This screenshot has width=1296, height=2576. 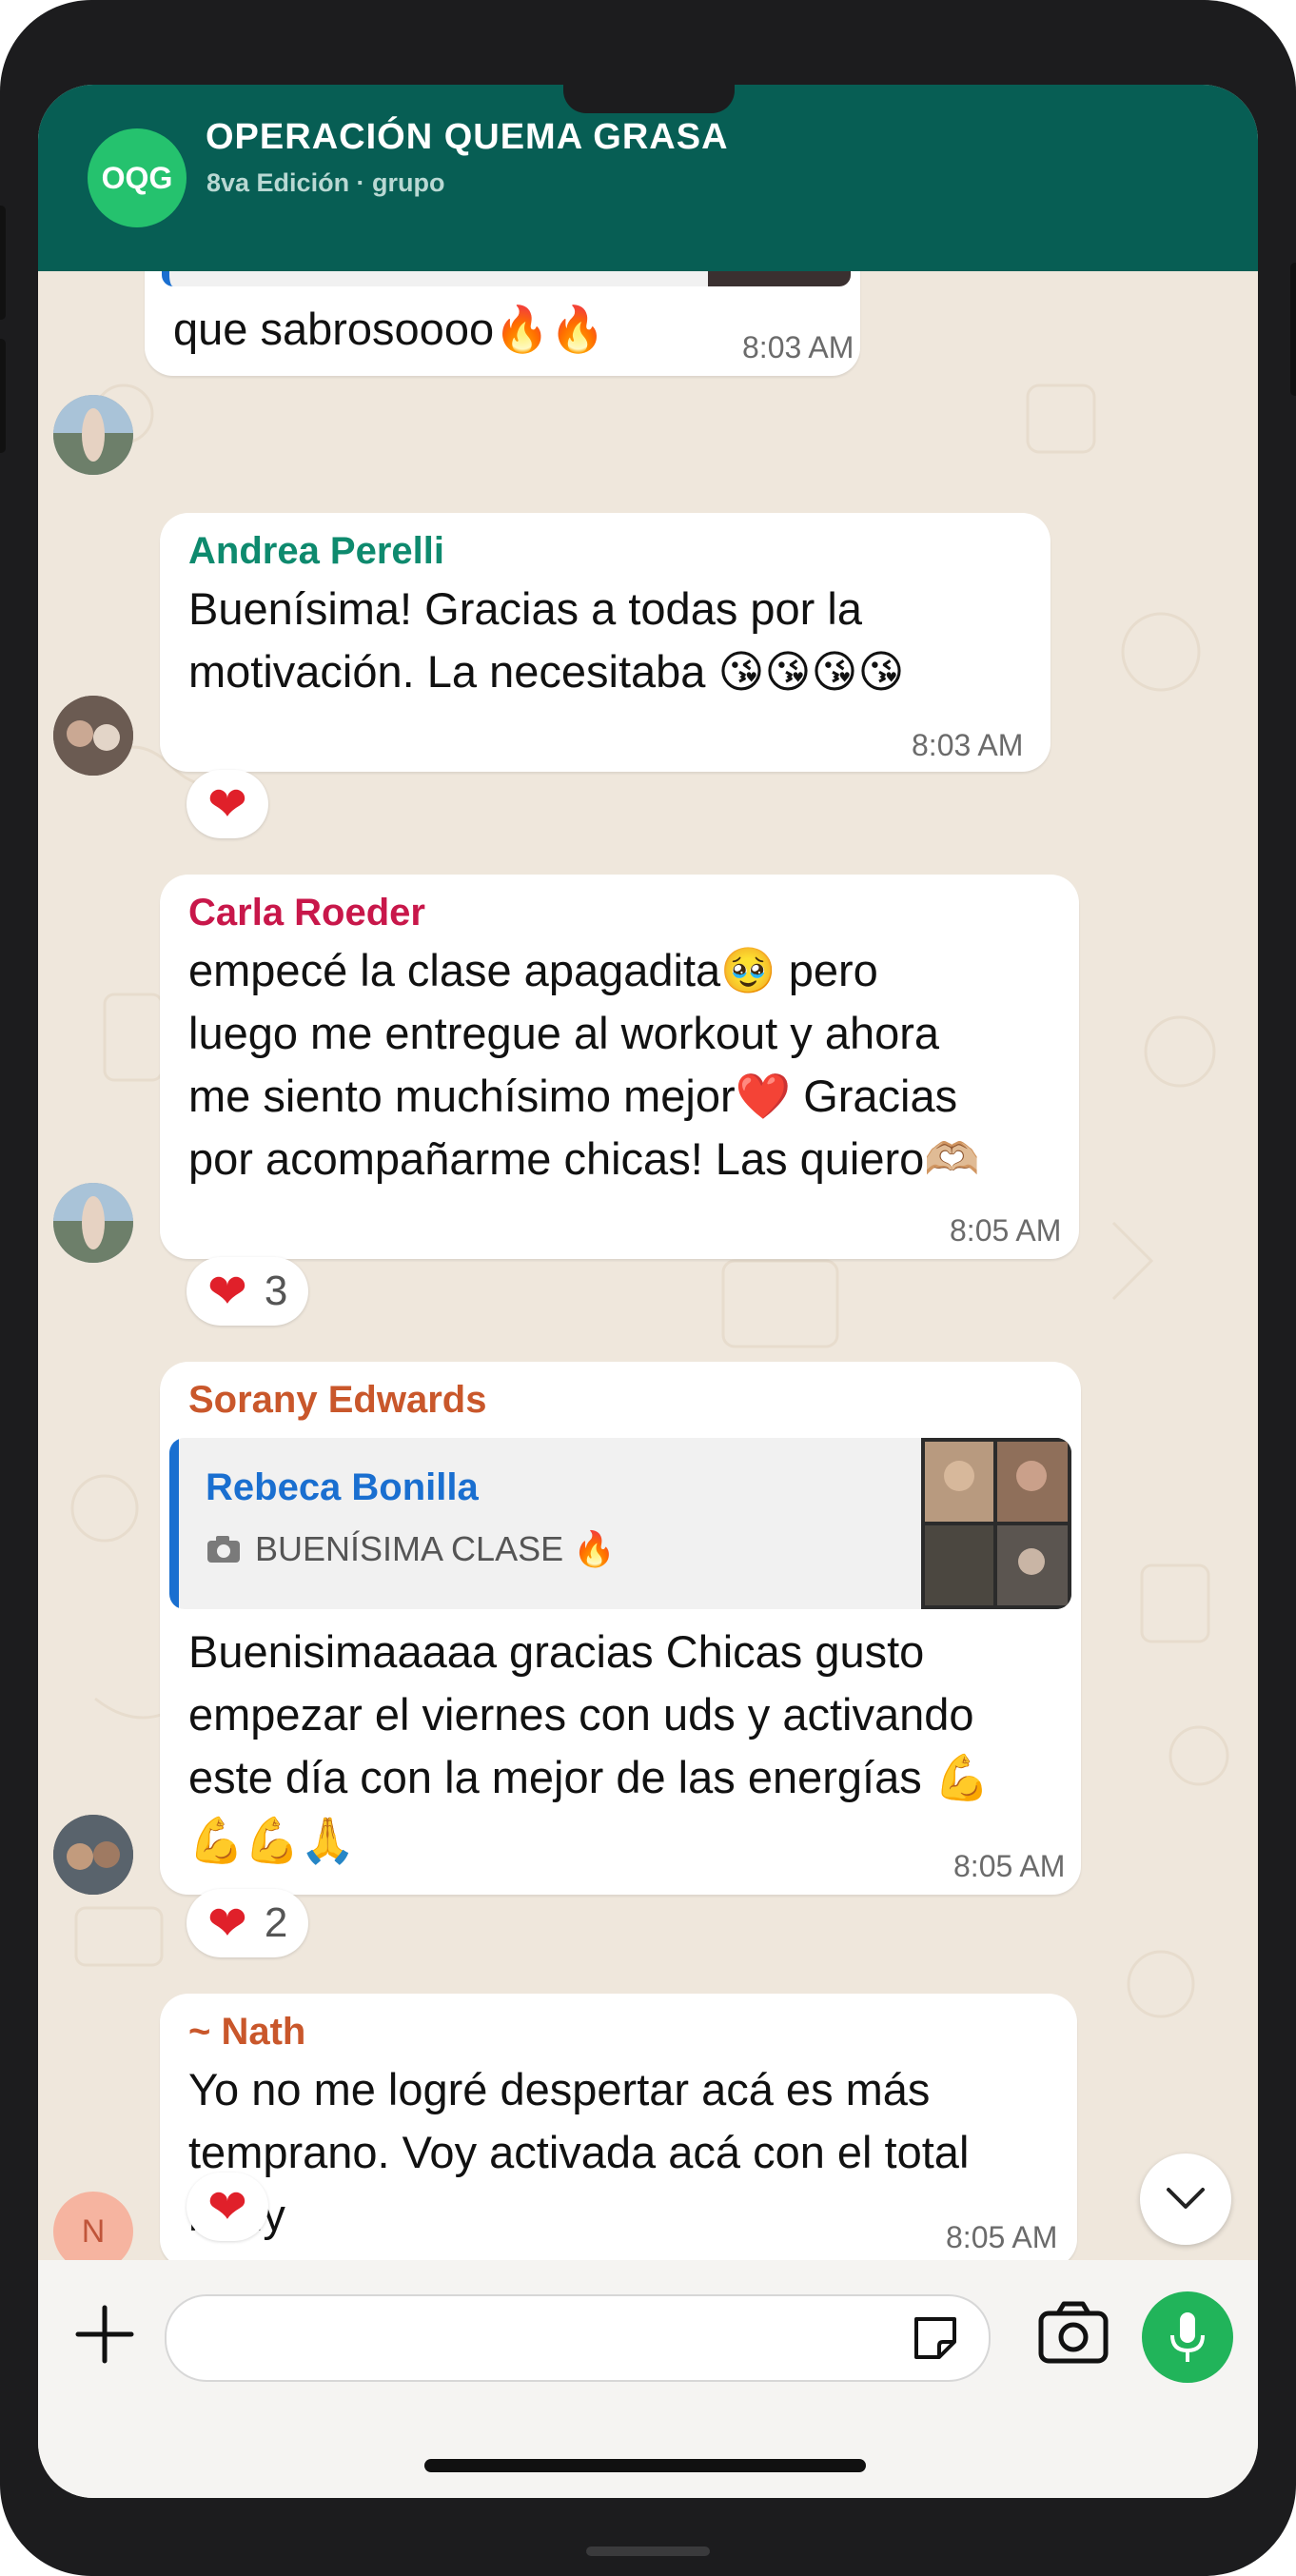 I want to click on quote-accent-bar, so click(x=174, y=1523).